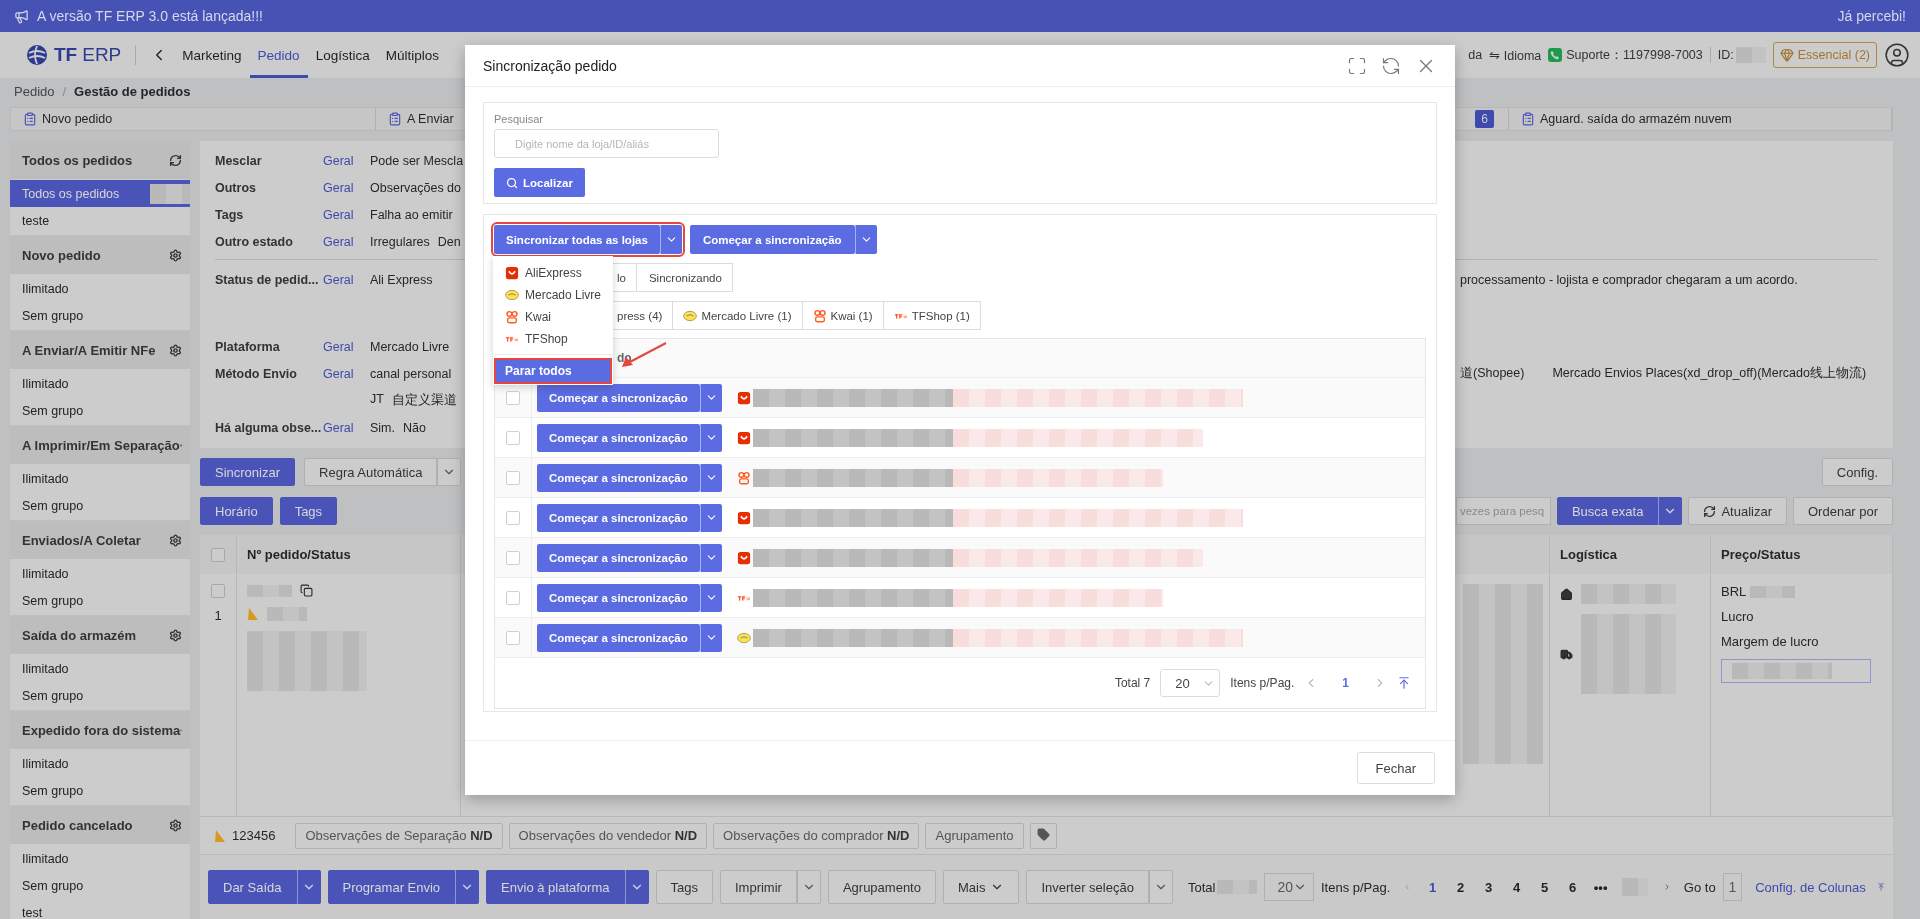 The width and height of the screenshot is (1920, 919). I want to click on filter-option: Falha ao emitir, so click(411, 214).